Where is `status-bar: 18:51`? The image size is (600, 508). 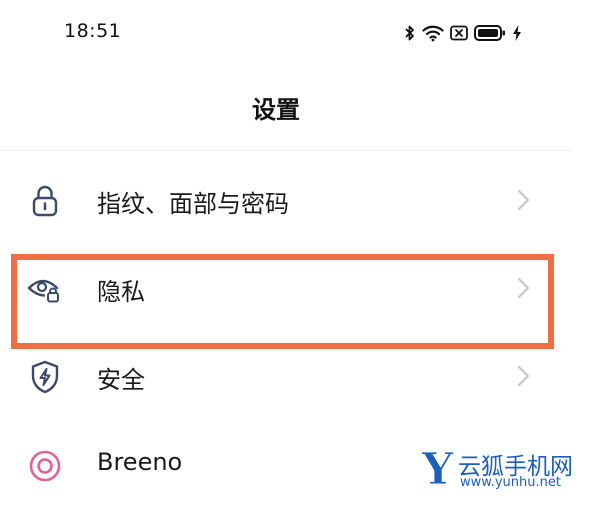
status-bar: 18:51 is located at coordinates (300, 33).